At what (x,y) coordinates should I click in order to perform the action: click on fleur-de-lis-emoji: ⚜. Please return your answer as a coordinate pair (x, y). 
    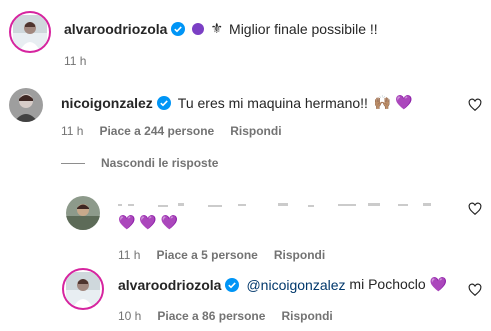
    Looking at the image, I should click on (217, 28).